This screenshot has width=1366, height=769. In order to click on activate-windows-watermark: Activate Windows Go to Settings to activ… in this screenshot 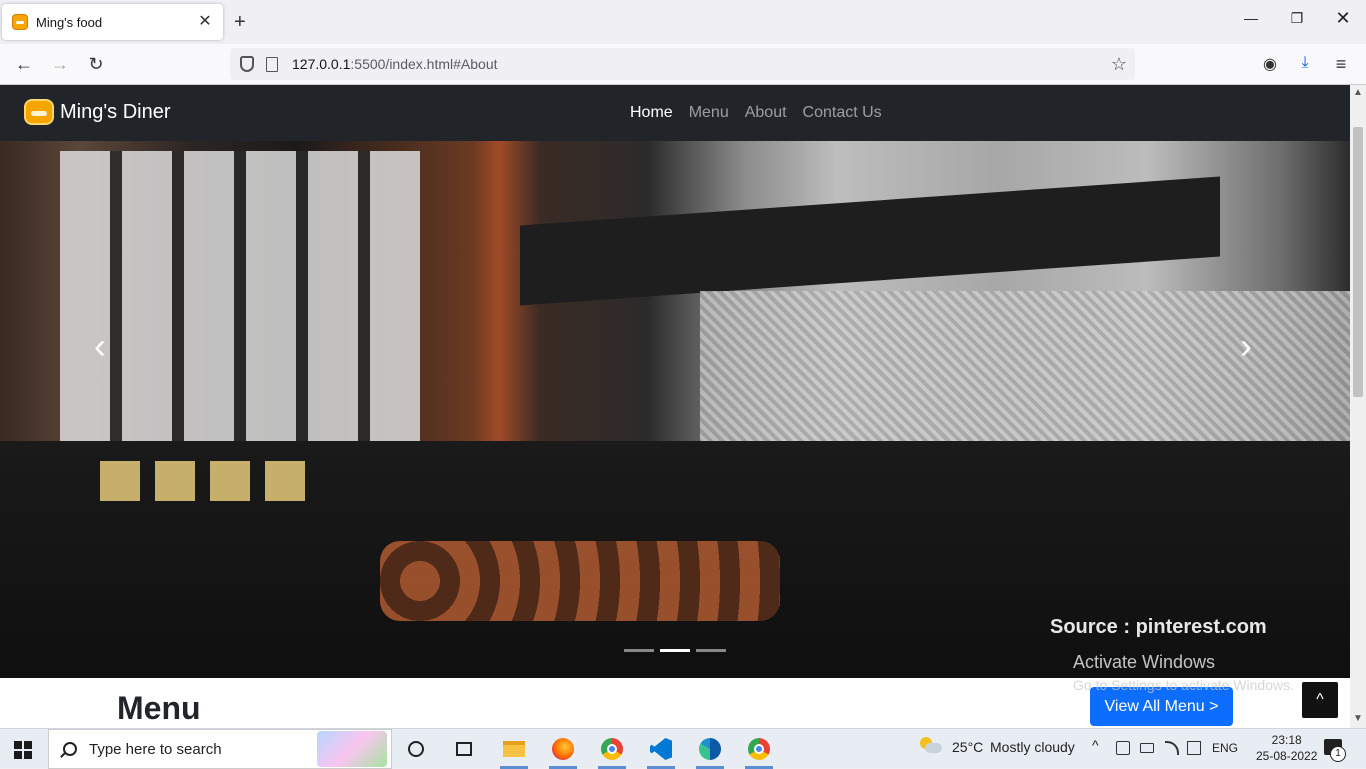, I will do `click(1183, 672)`.